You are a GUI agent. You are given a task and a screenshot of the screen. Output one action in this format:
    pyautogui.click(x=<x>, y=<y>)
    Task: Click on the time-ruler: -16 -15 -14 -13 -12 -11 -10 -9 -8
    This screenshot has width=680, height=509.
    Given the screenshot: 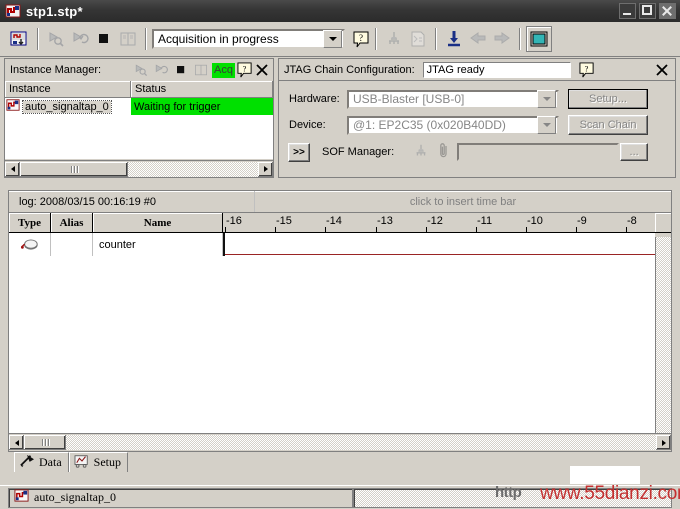 What is the action you would take?
    pyautogui.click(x=439, y=223)
    